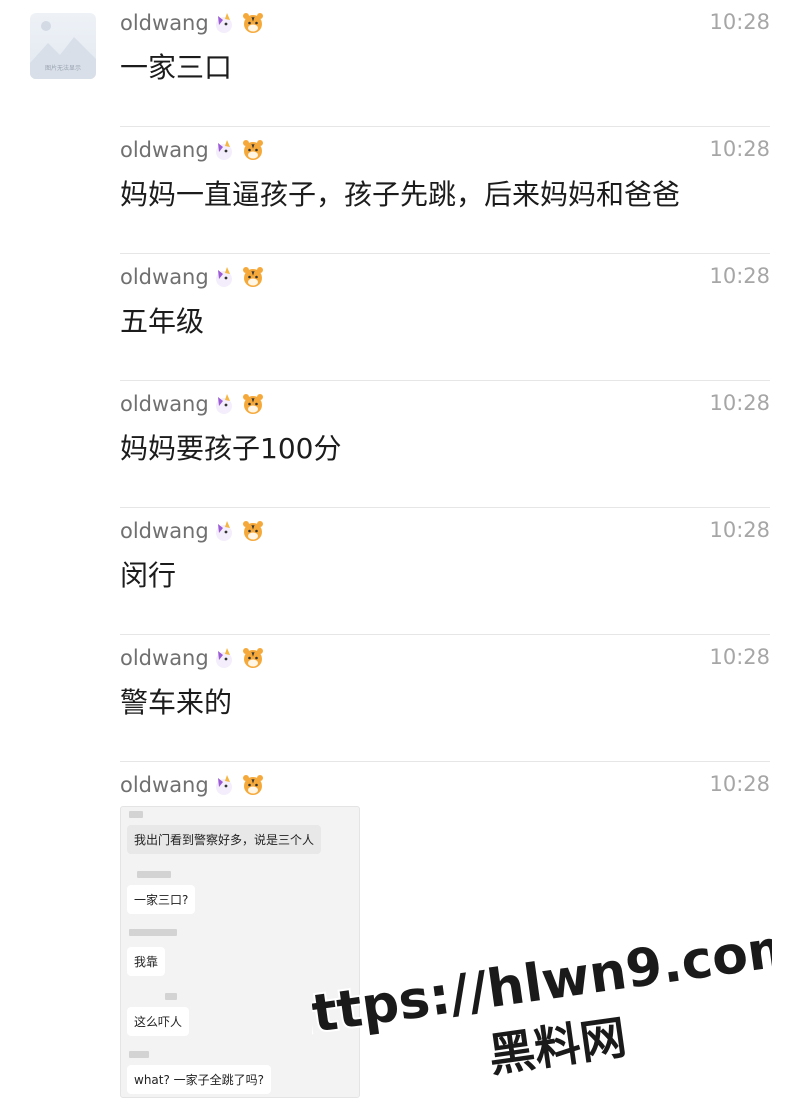 This screenshot has width=800, height=1120. Describe the element at coordinates (400, 194) in the screenshot. I see `message-text: 妈妈一直逼孩子，孩子先跳，后来妈妈和爸爸` at that location.